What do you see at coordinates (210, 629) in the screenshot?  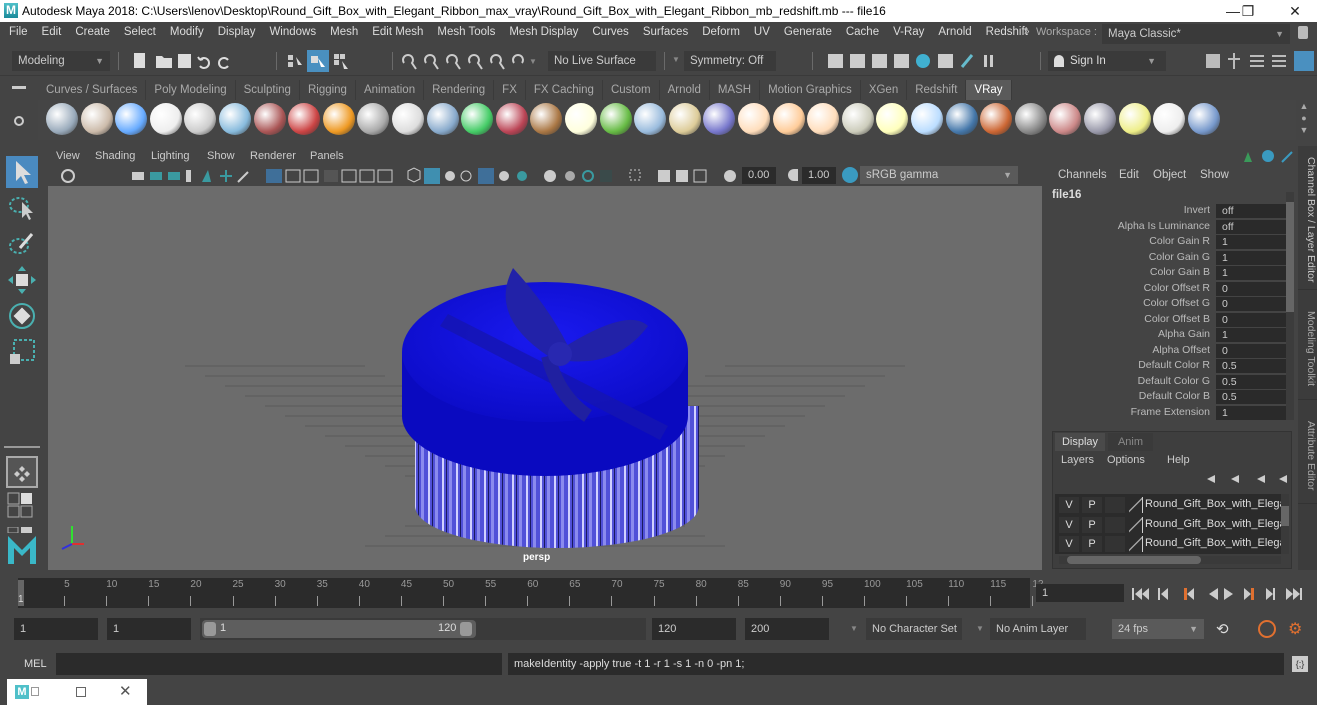 I see `range-start-grip` at bounding box center [210, 629].